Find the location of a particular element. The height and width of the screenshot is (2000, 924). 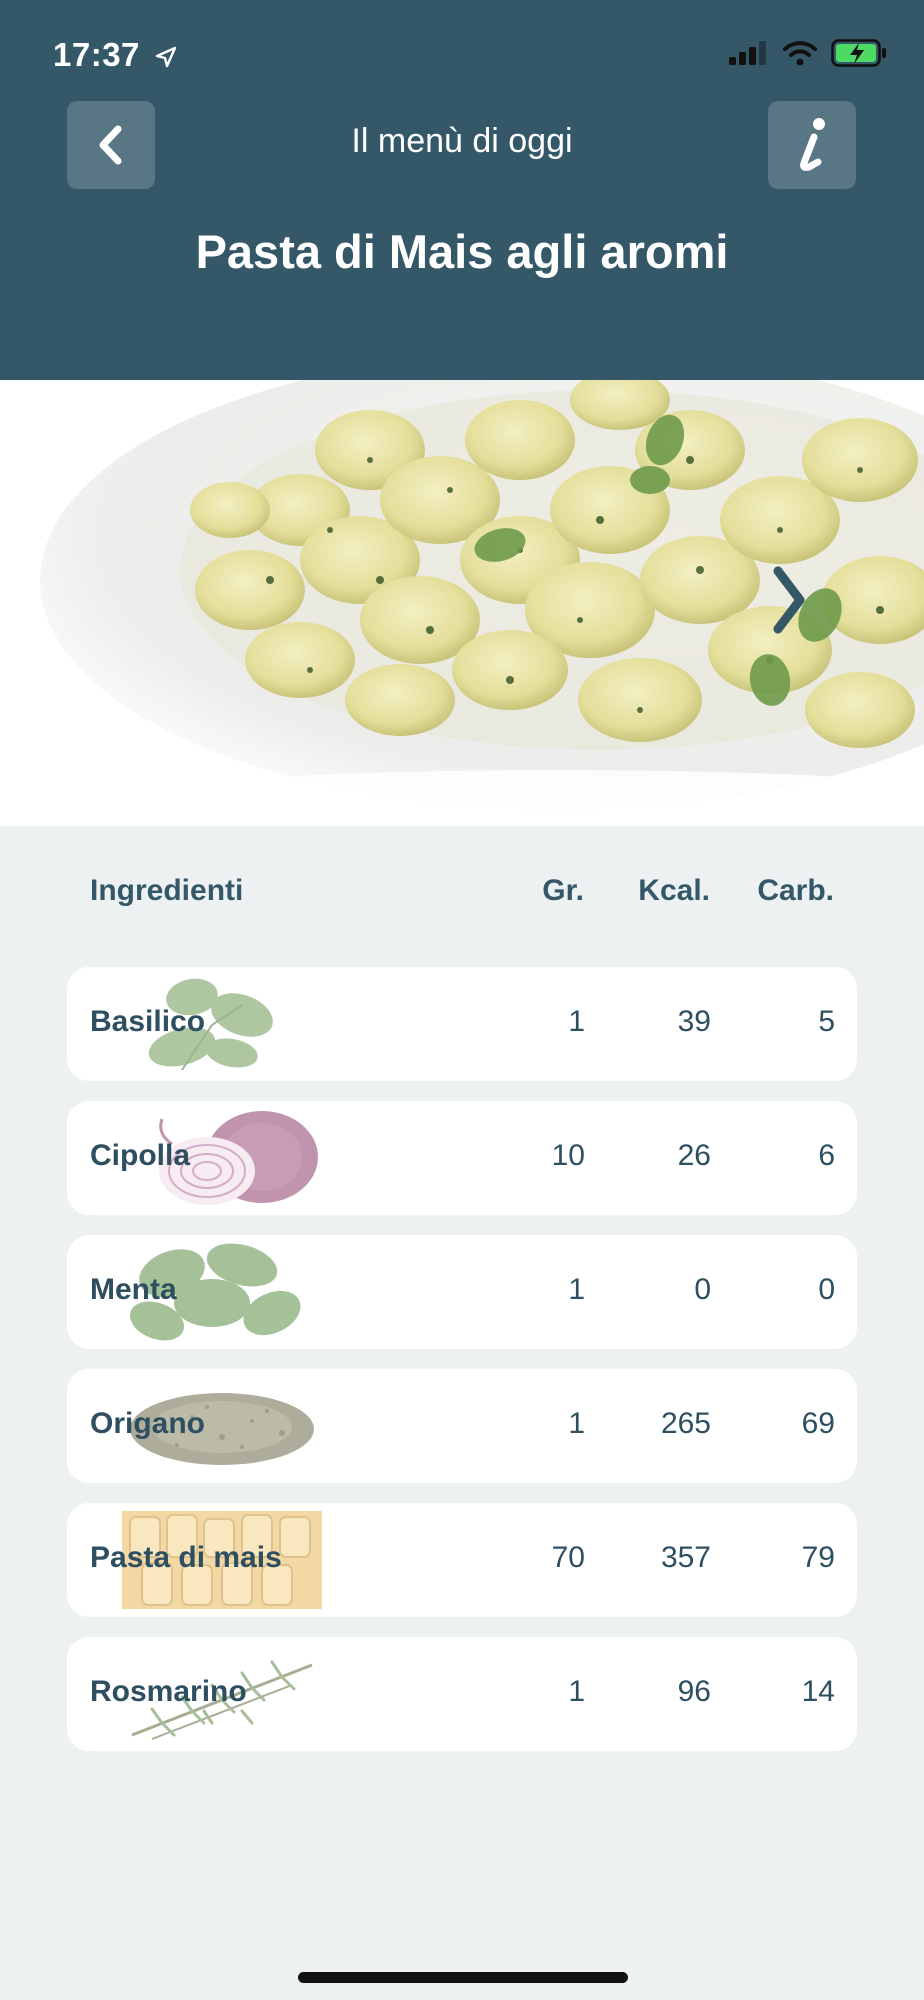

wifi-icon is located at coordinates (800, 53).